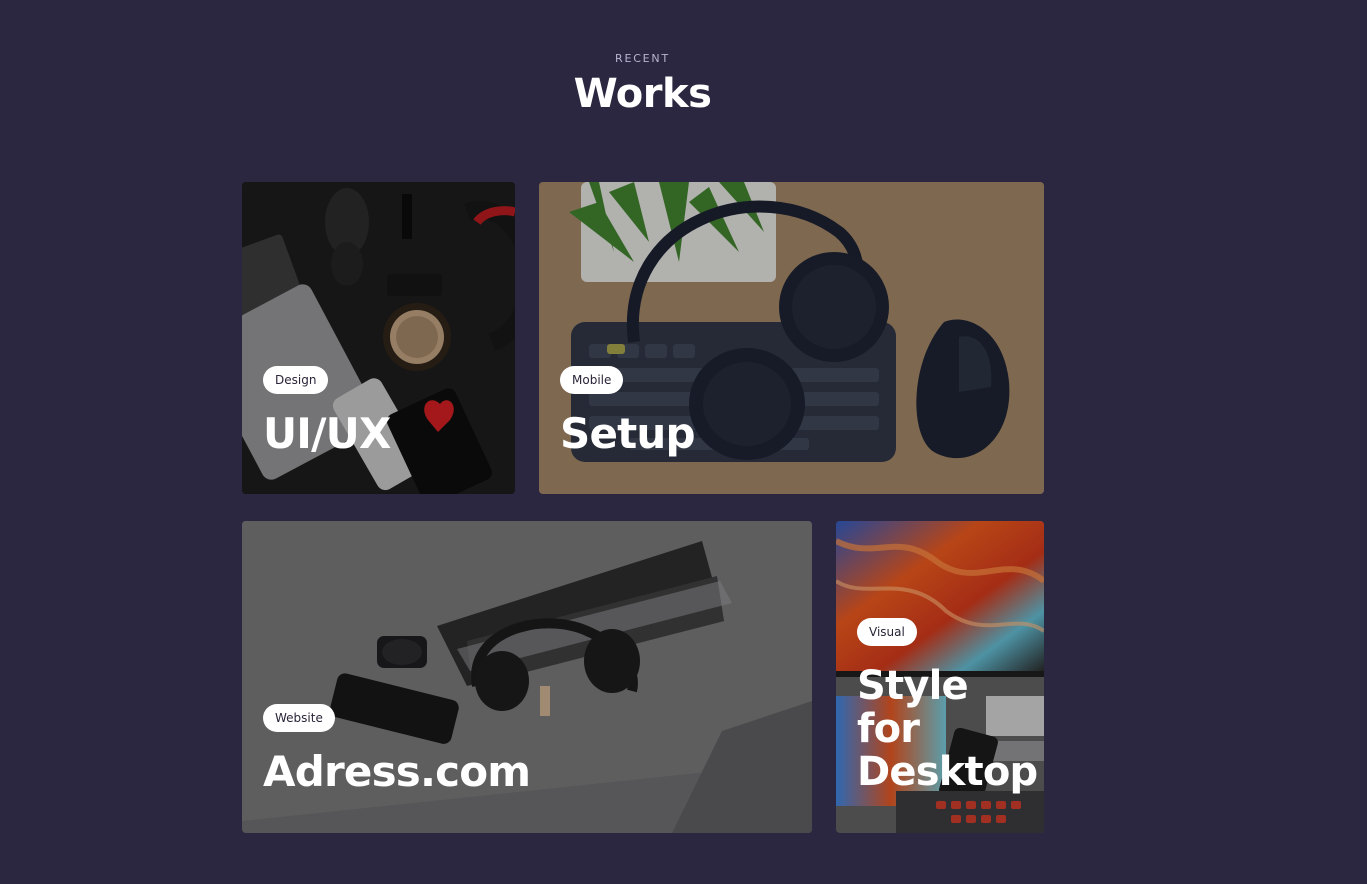 This screenshot has height=884, width=1367. Describe the element at coordinates (887, 632) in the screenshot. I see `work-tag: Visual` at that location.